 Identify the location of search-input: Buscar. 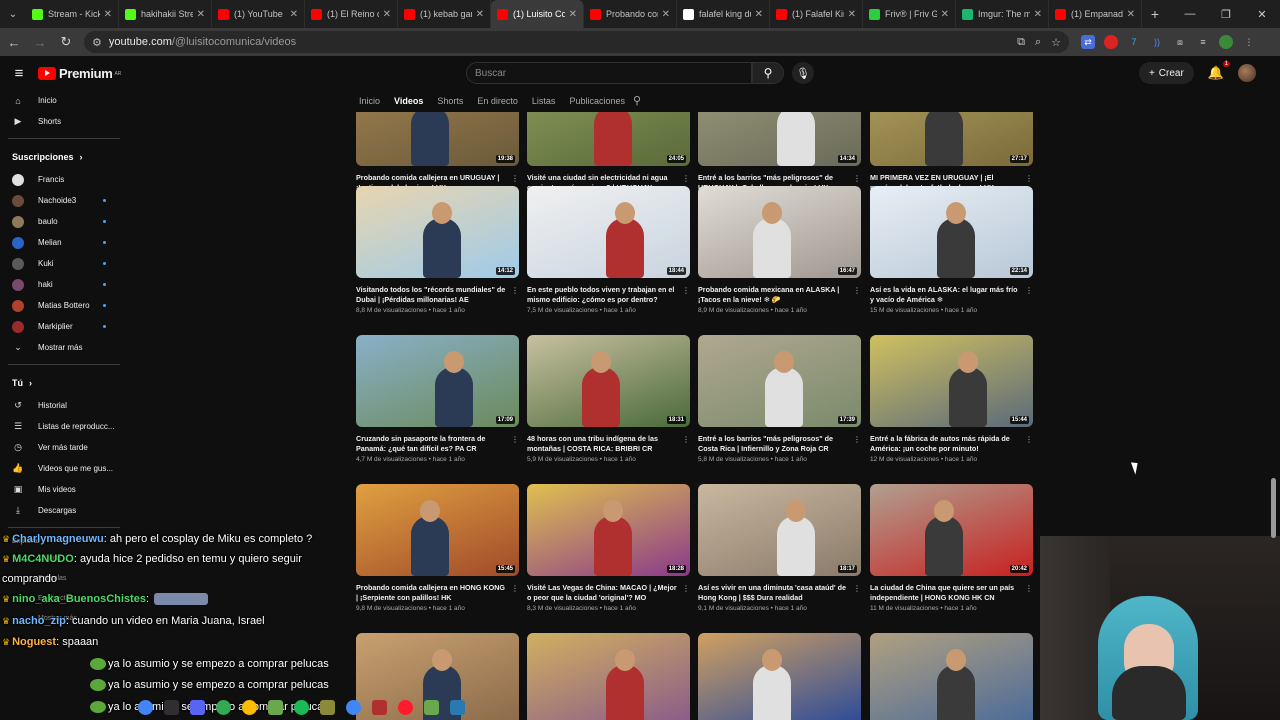
(609, 73).